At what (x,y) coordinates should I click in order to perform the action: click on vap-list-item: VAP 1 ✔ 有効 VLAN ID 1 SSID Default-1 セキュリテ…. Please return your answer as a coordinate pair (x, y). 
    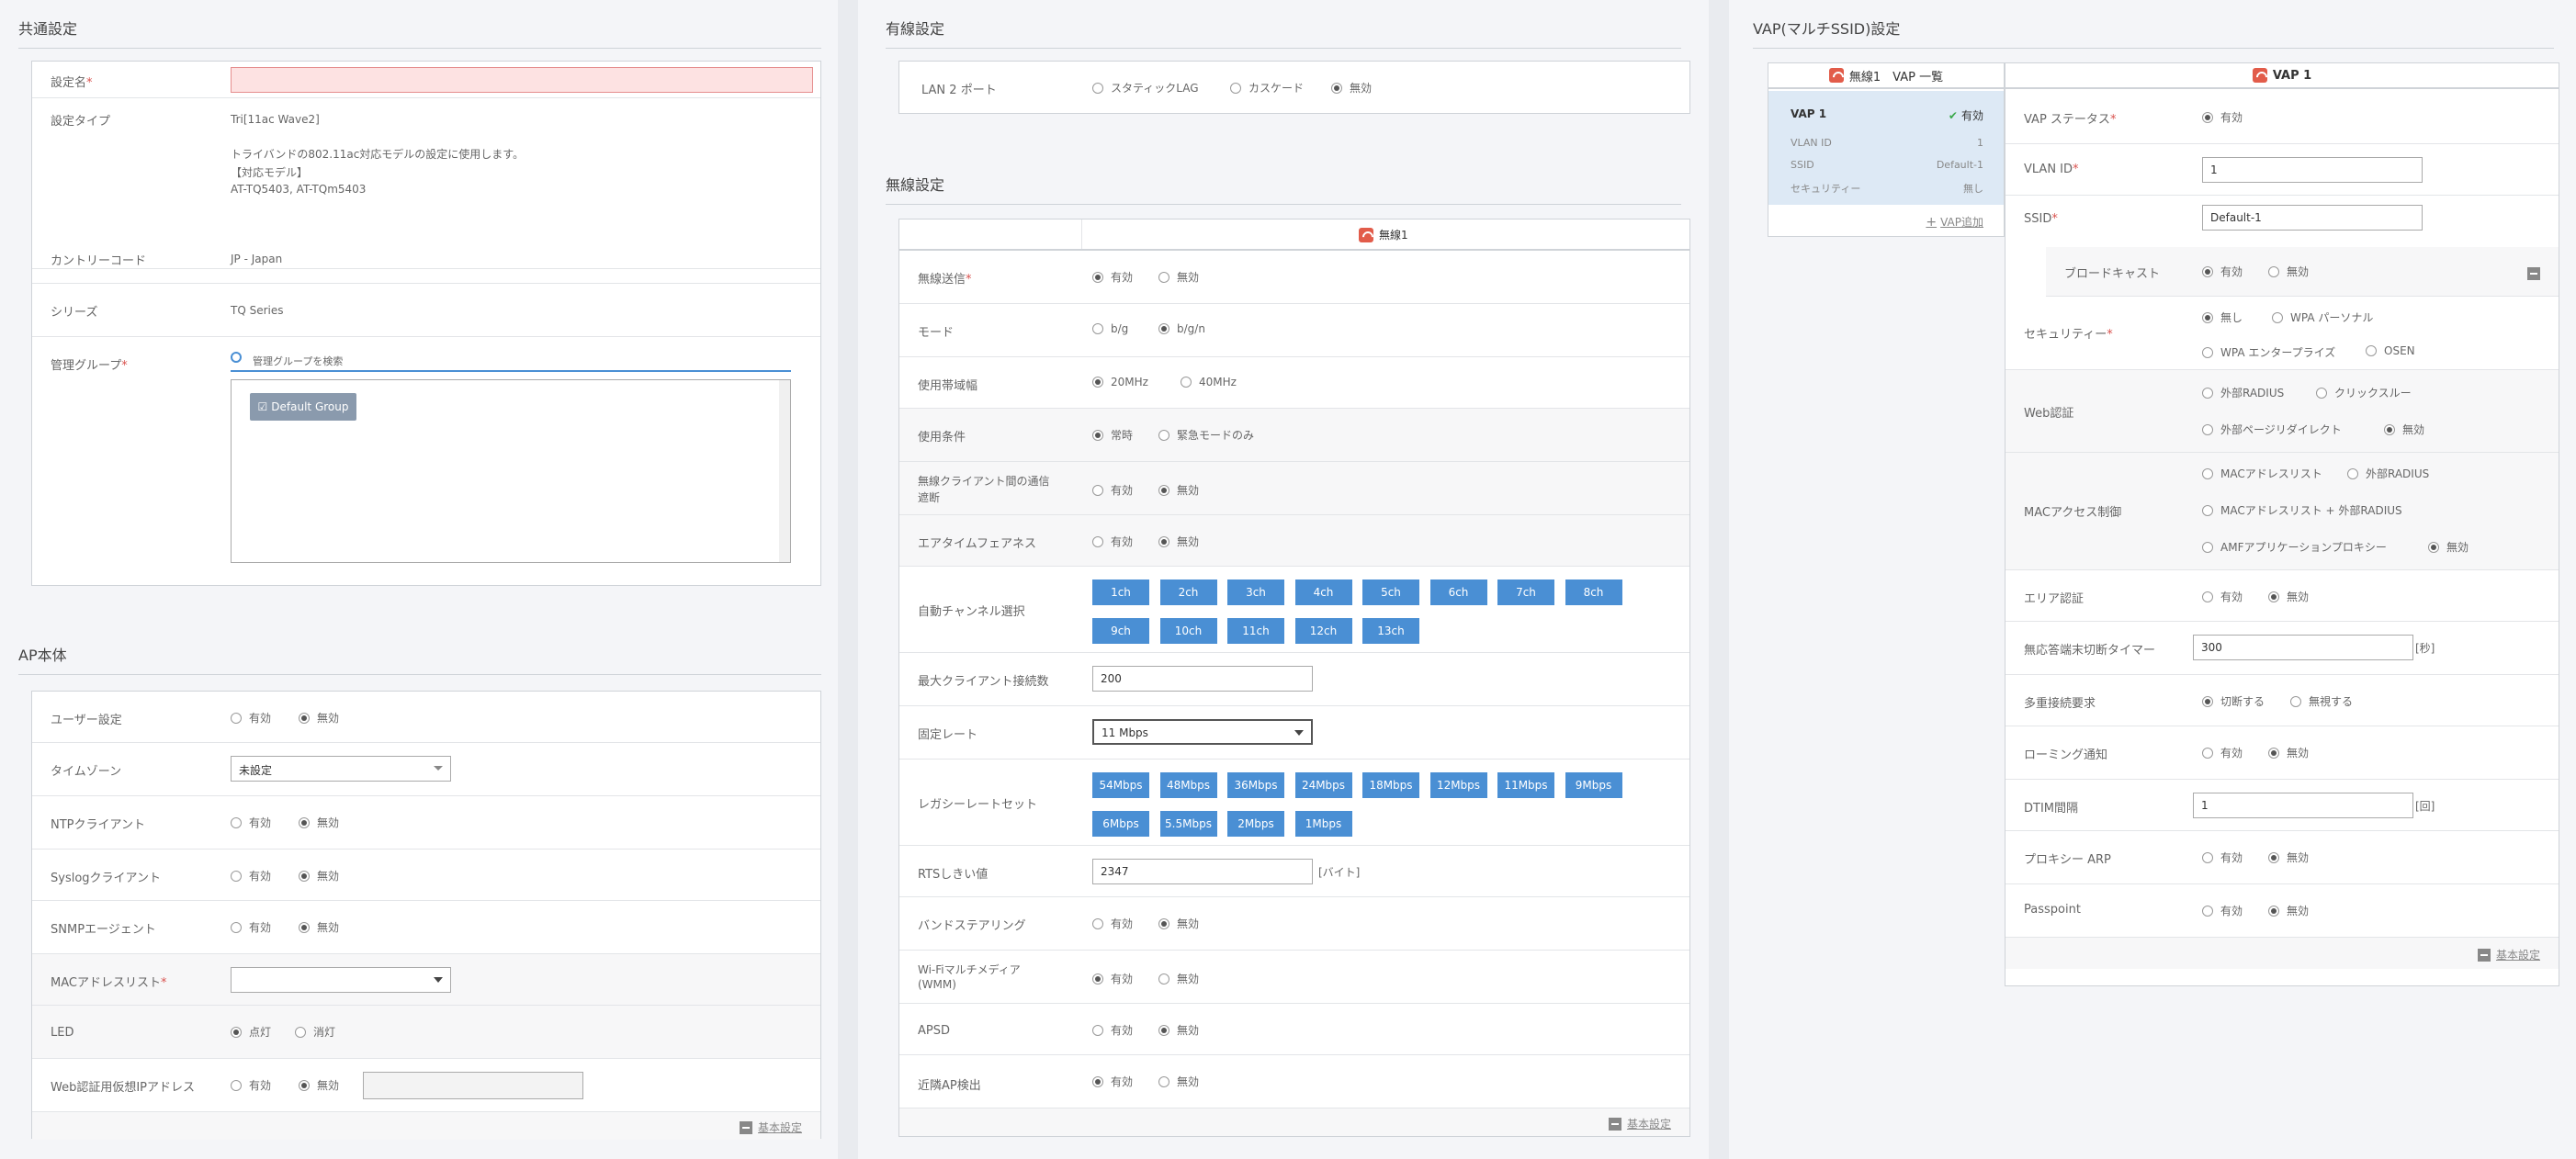
    Looking at the image, I should click on (1886, 148).